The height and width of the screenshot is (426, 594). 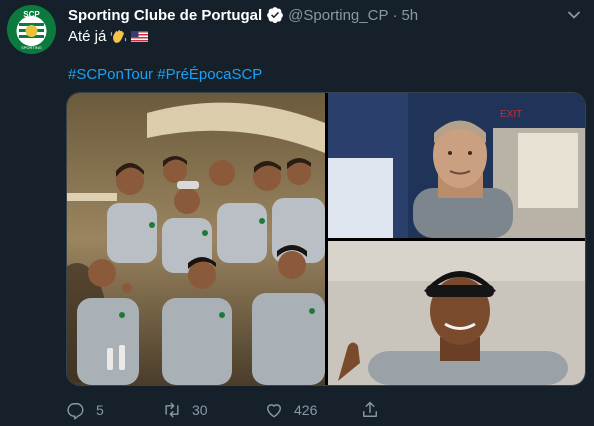 I want to click on us-flag-icon, so click(x=140, y=36).